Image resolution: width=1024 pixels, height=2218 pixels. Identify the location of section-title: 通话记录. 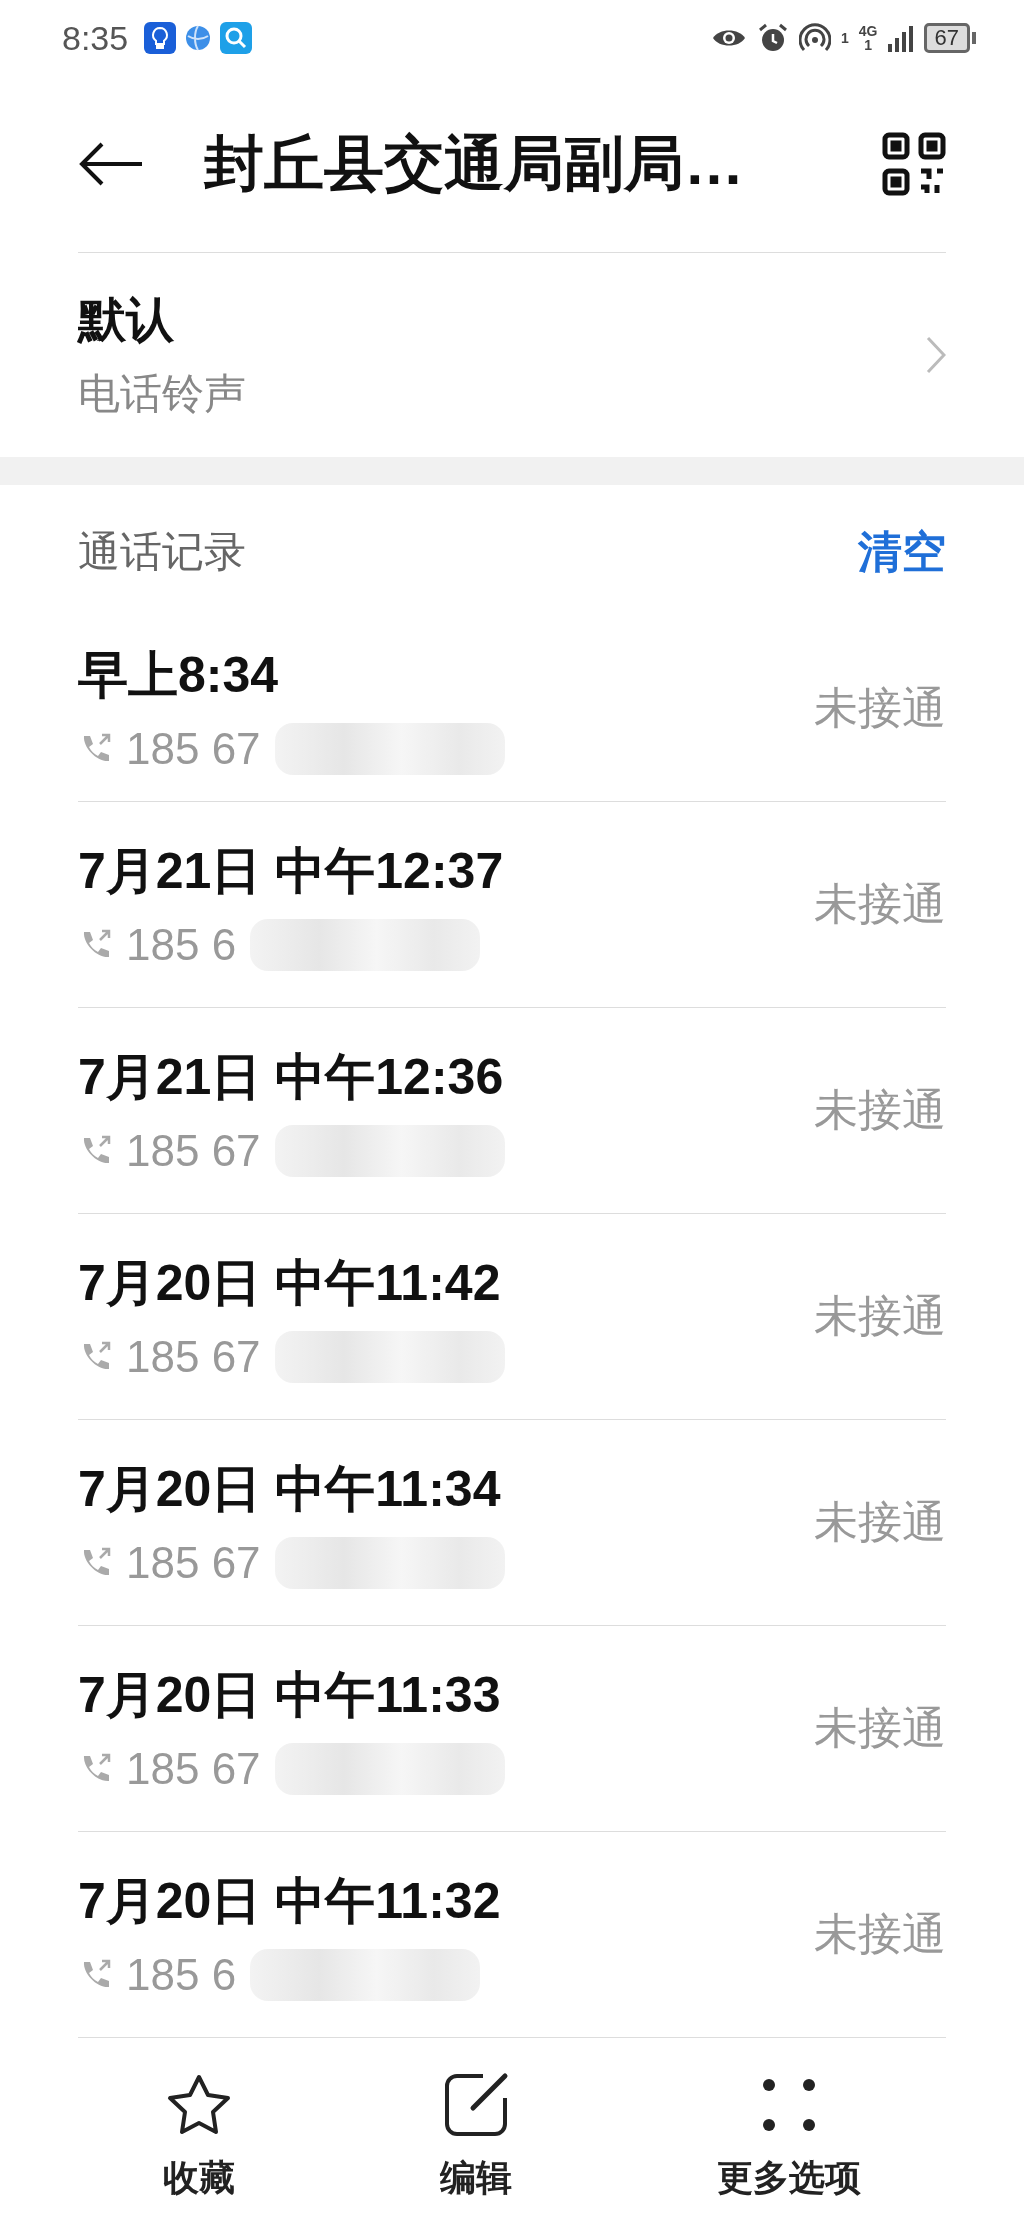
(162, 552).